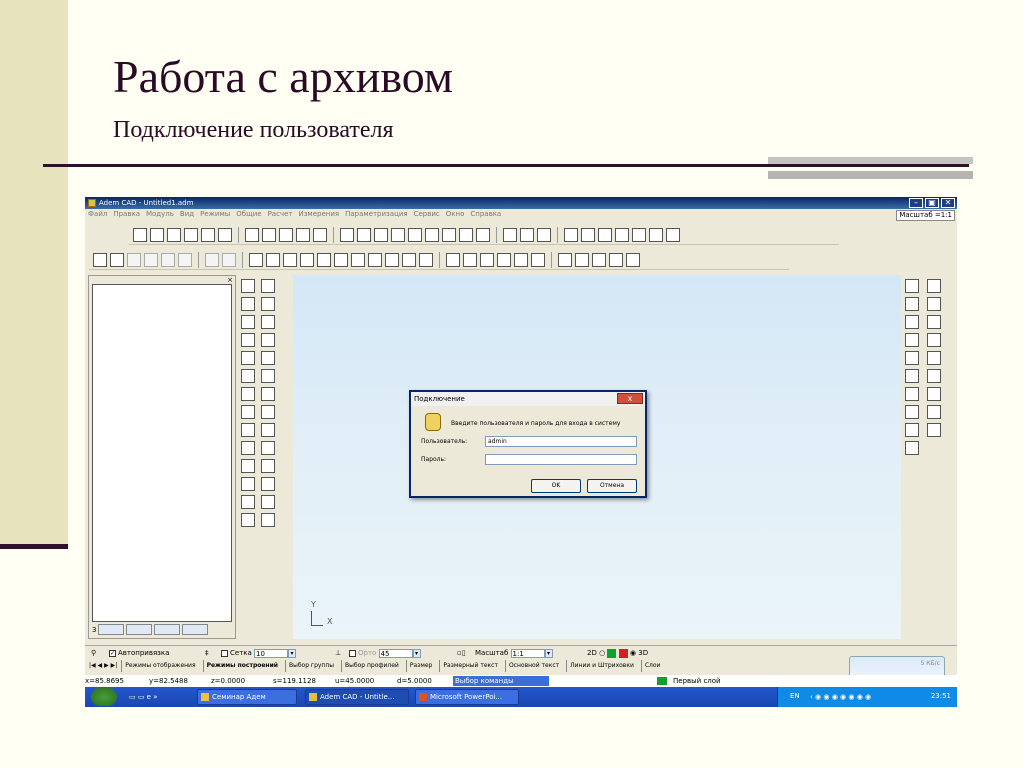 The width and height of the screenshot is (1024, 768). What do you see at coordinates (248, 304) in the screenshot?
I see `cut-icon` at bounding box center [248, 304].